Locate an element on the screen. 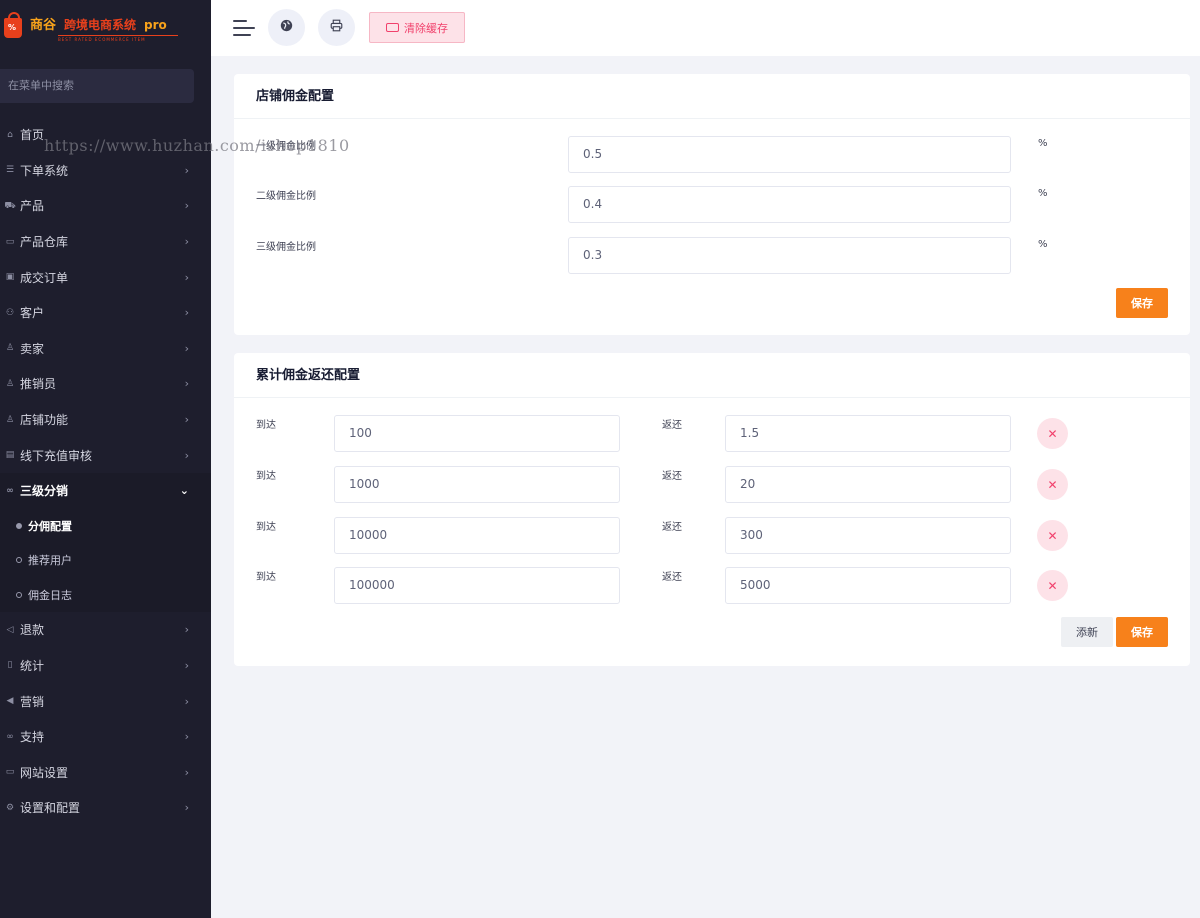  brand-logo: 商谷 跨境电商系统 pro BEST RATED ECOMMERCE ITEM is located at coordinates (105, 28).